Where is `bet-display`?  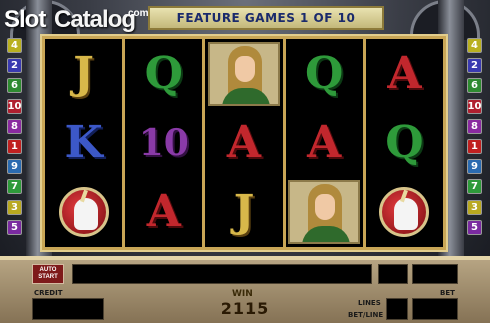 bet-display is located at coordinates (435, 309).